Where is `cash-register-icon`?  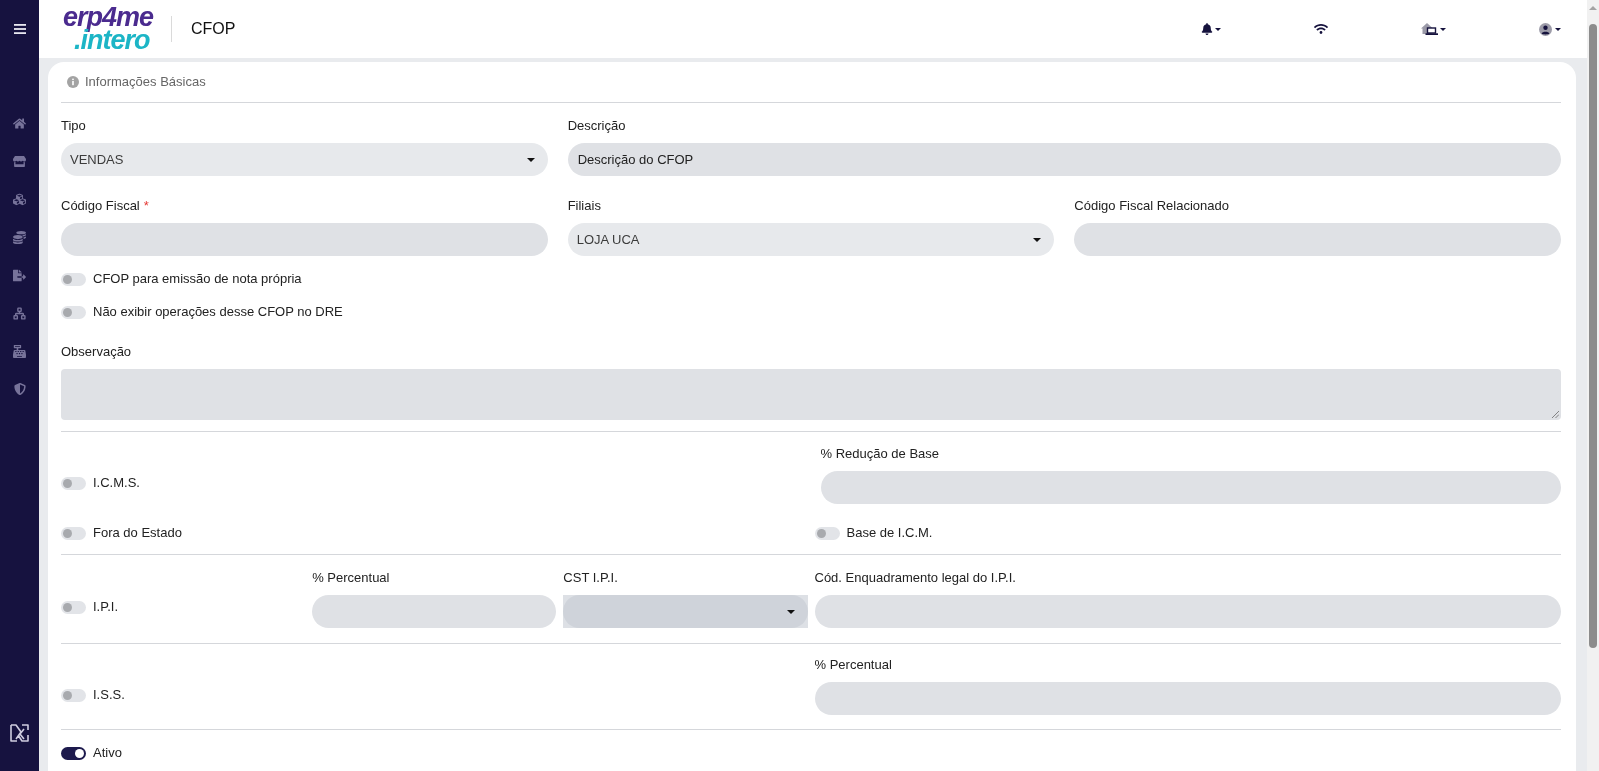 cash-register-icon is located at coordinates (19, 351).